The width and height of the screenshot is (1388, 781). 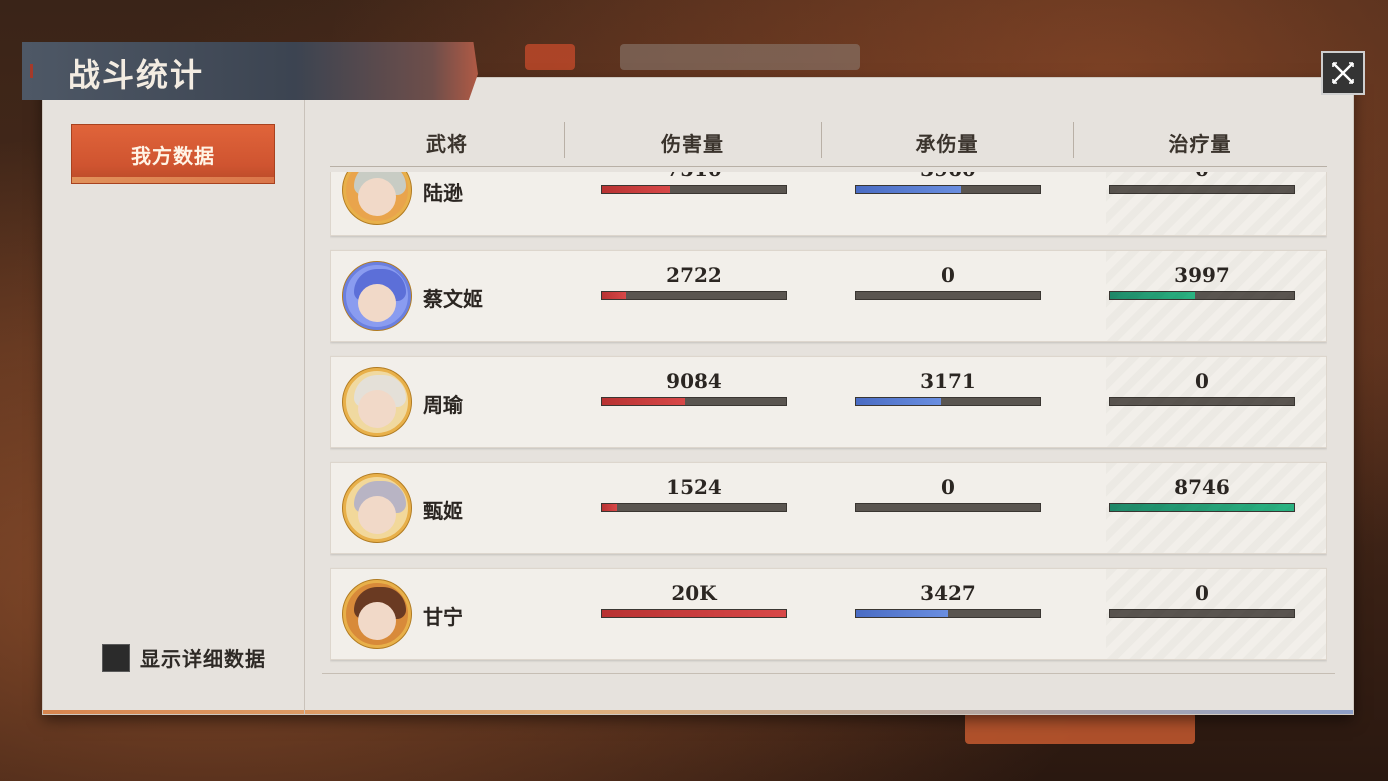 What do you see at coordinates (948, 593) in the screenshot?
I see `damage-taken-value: 3427` at bounding box center [948, 593].